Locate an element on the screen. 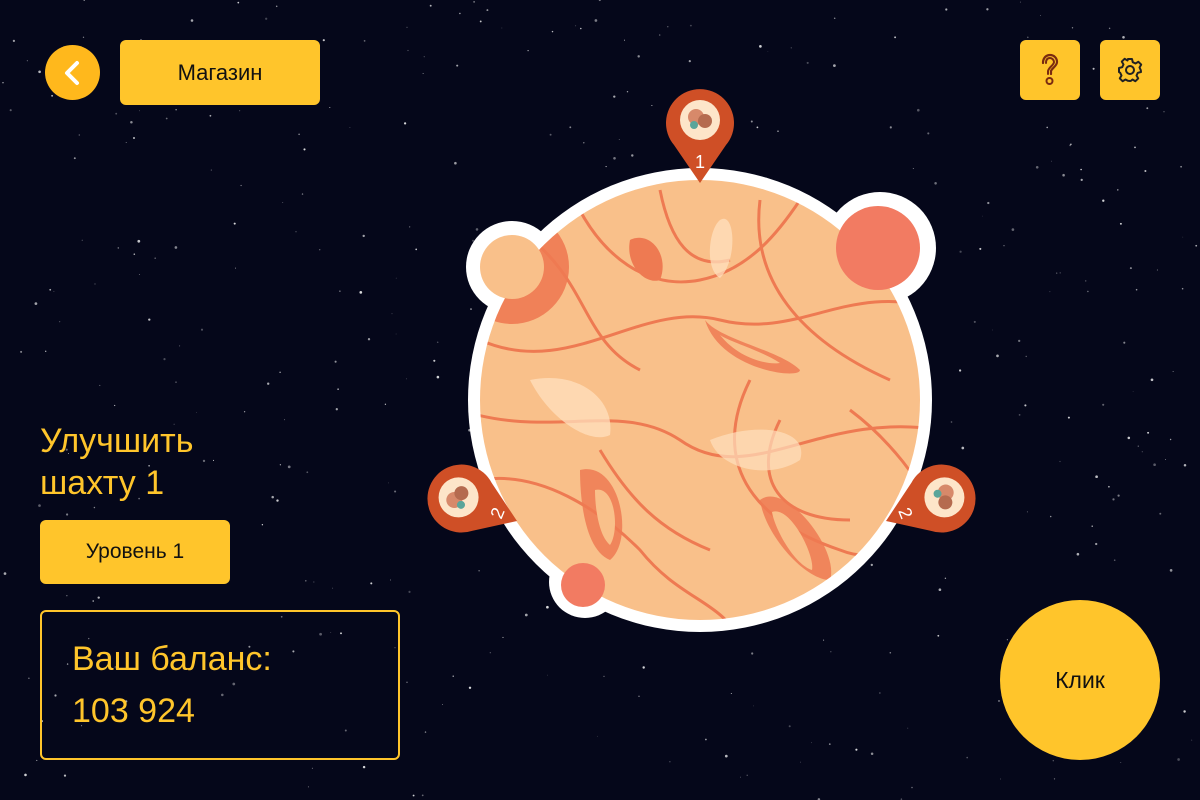 The height and width of the screenshot is (800, 1200). crater is located at coordinates (512, 267).